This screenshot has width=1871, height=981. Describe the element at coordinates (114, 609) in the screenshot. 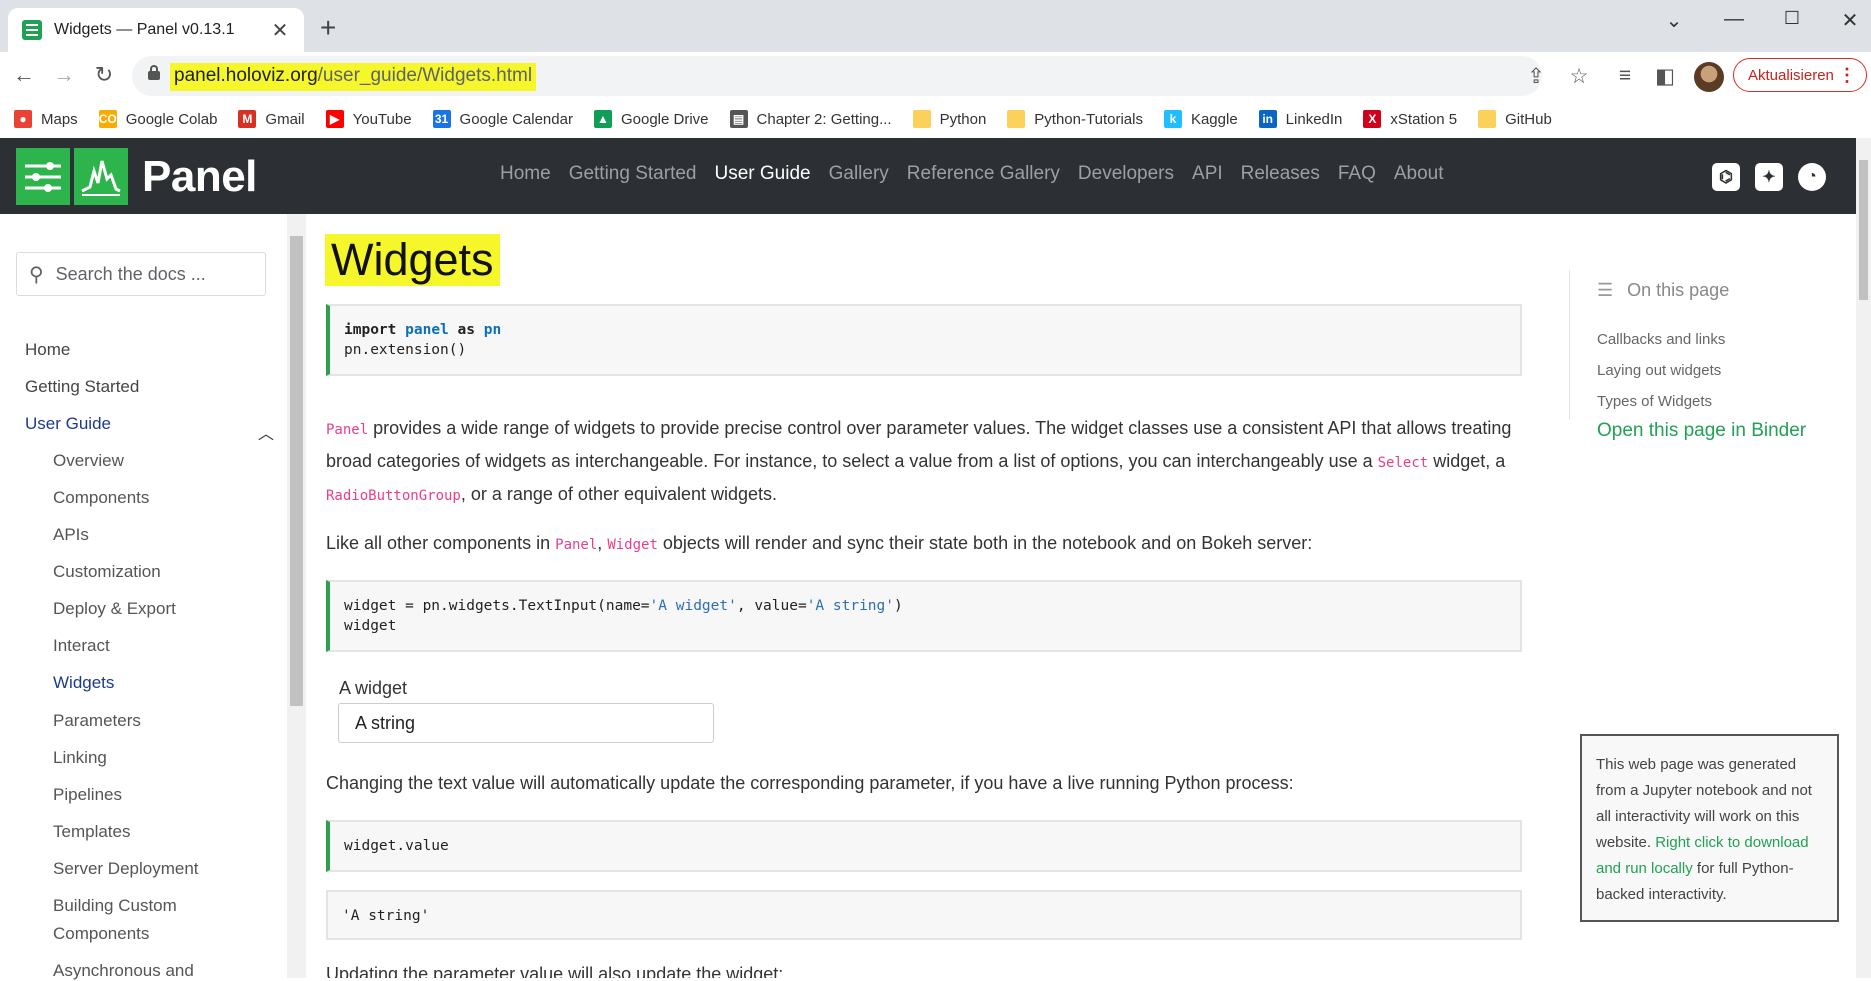

I see `sidebar-subitem: Deploy & Export` at that location.